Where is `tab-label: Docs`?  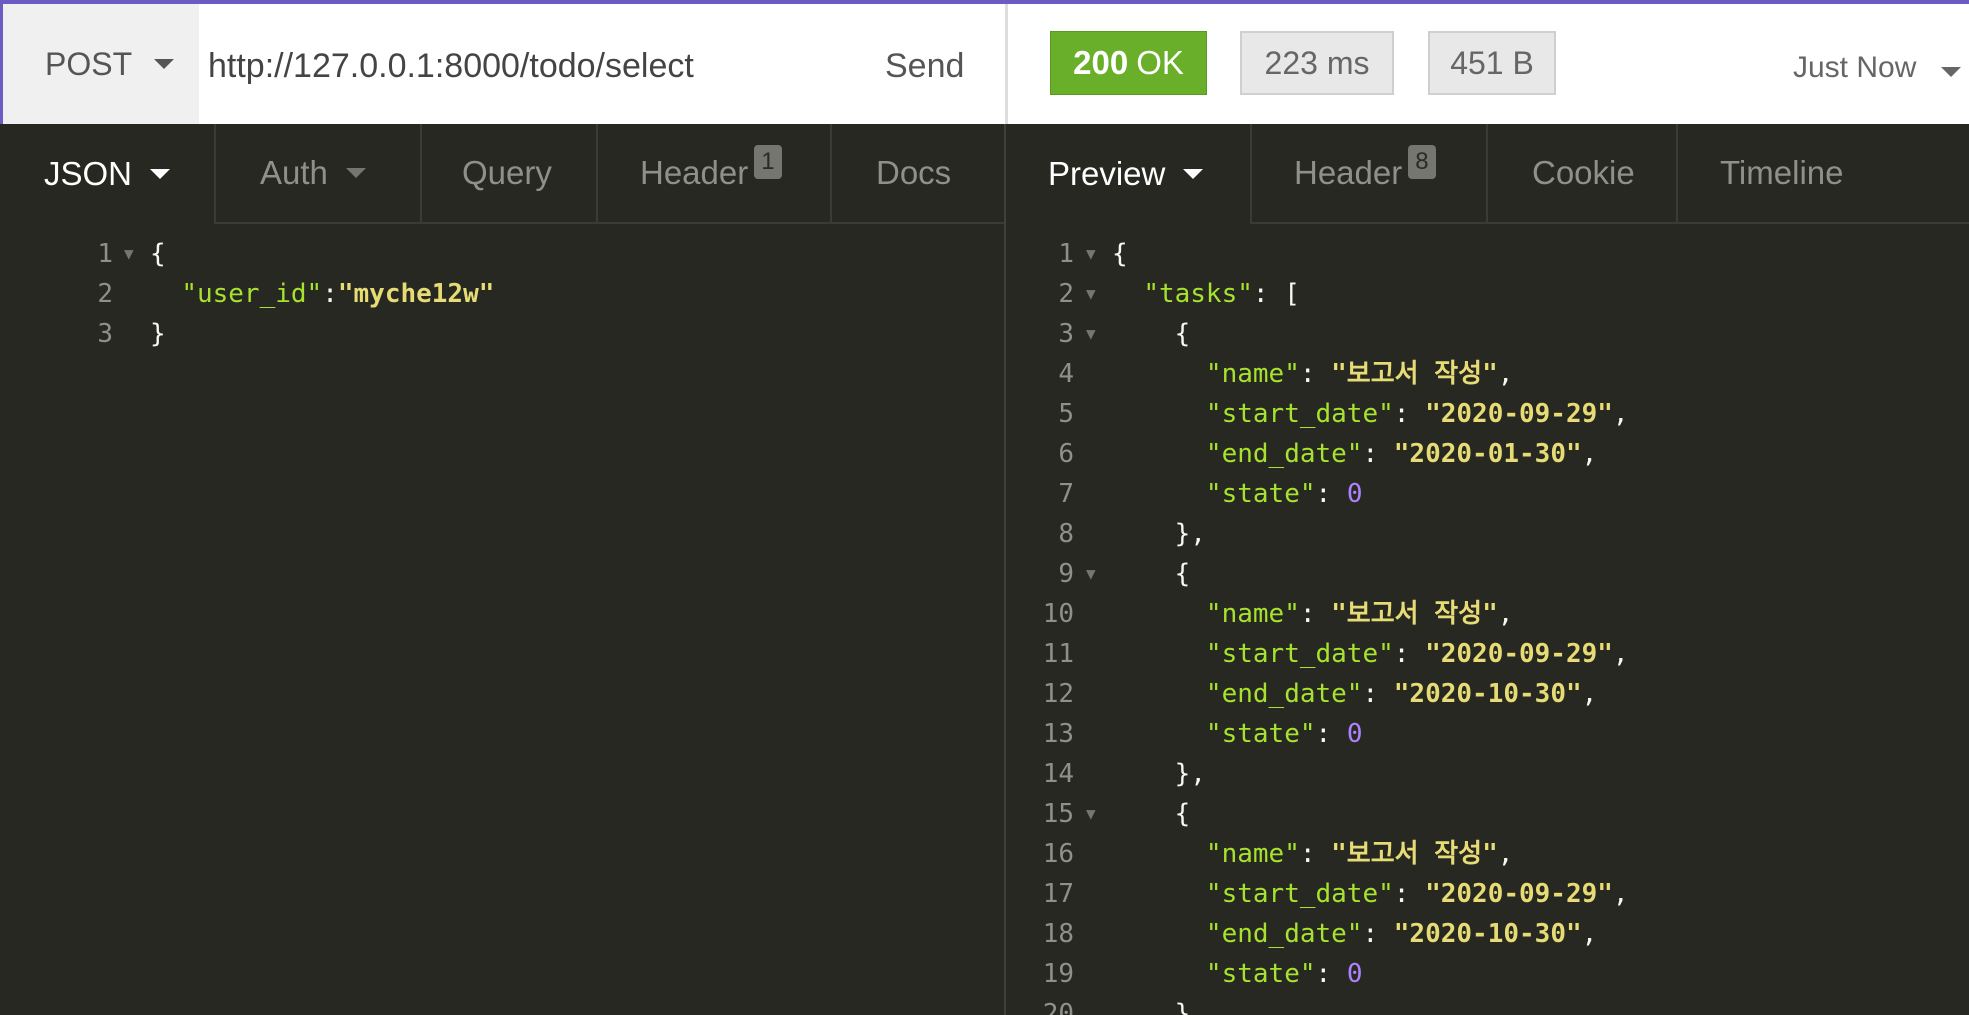
tab-label: Docs is located at coordinates (914, 172).